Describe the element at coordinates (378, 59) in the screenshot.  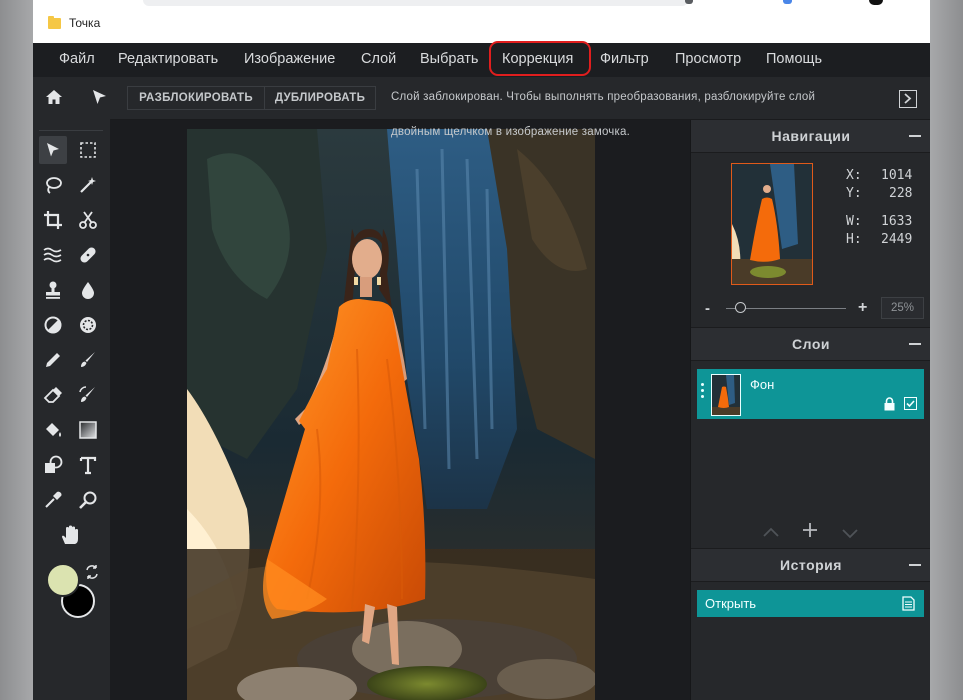
I see `menu-layer: Слой` at that location.